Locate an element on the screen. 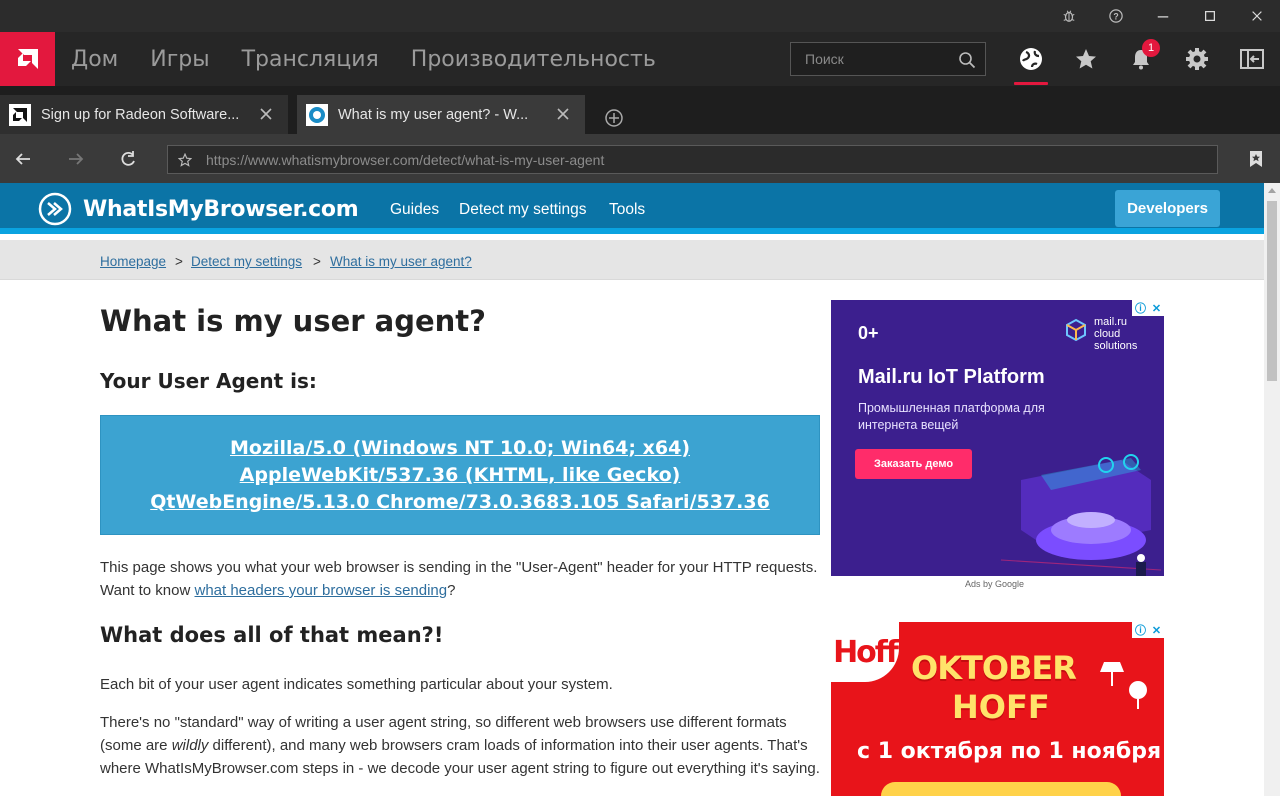 The image size is (1280, 796). close-window-button is located at coordinates (1256, 16).